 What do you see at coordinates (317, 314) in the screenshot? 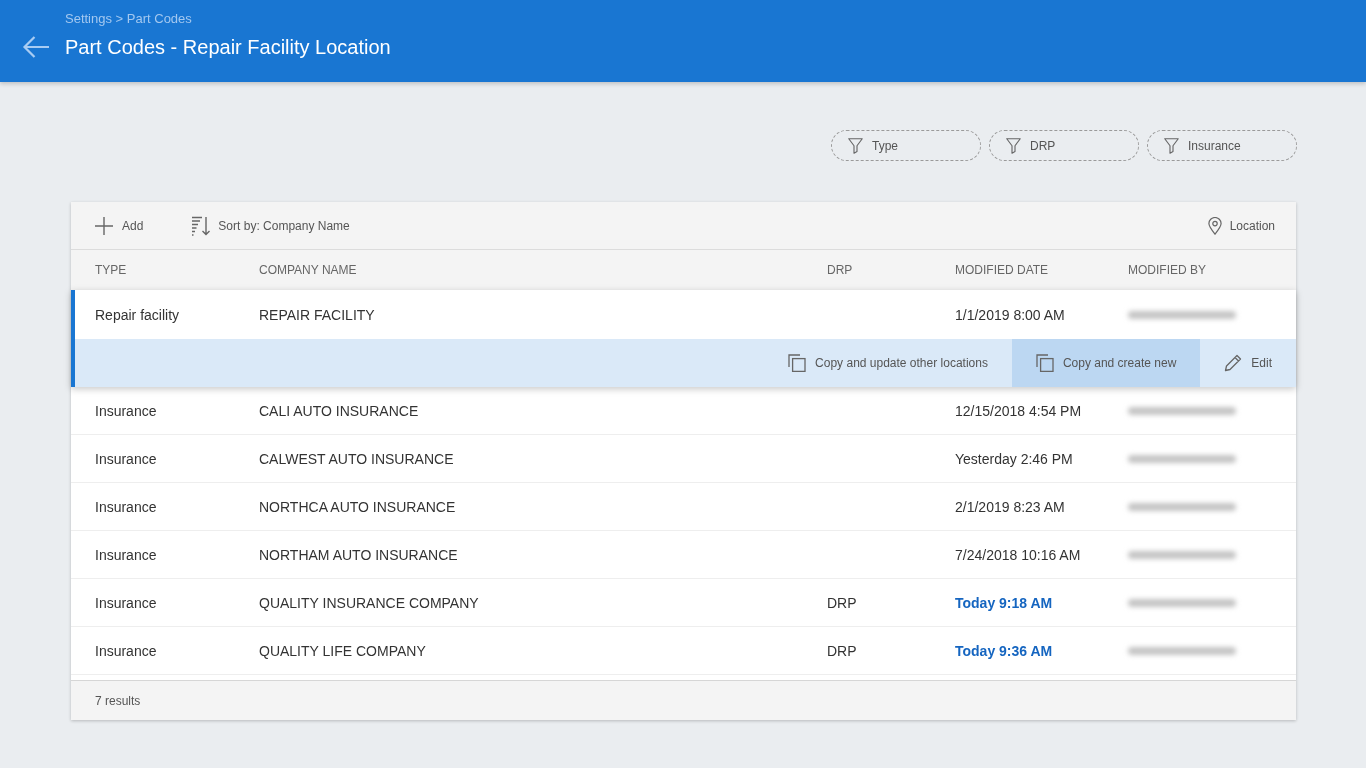
I see `table-cell: REPAIR FACILITY` at bounding box center [317, 314].